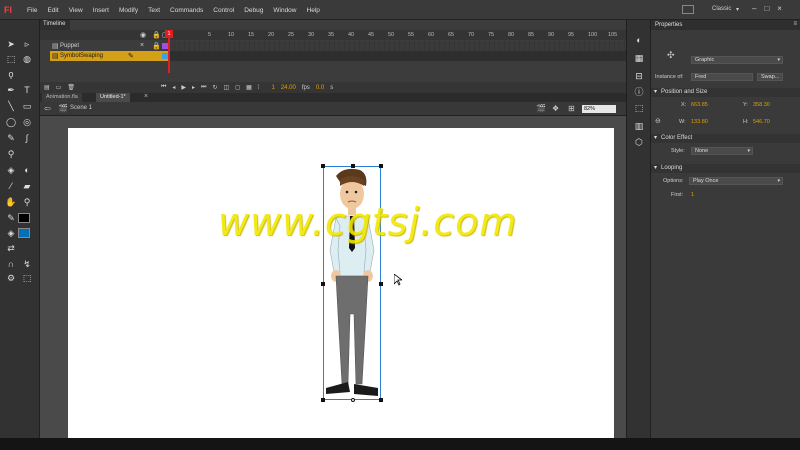  What do you see at coordinates (183, 87) in the screenshot?
I see `play-icon: ▶` at bounding box center [183, 87].